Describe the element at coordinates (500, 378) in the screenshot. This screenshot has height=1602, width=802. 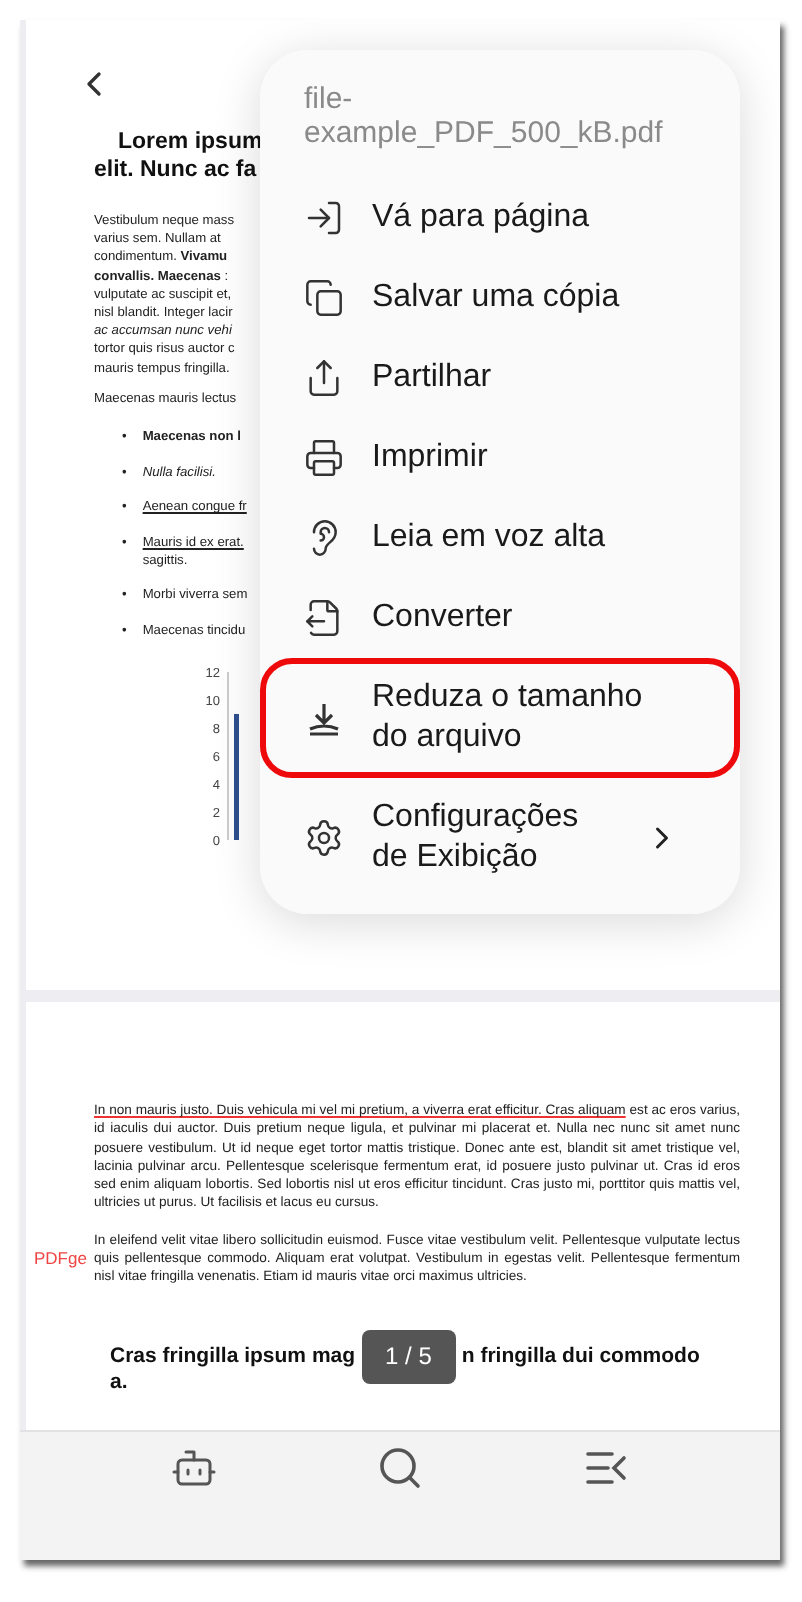
I see `menu-item: Partilhar` at that location.